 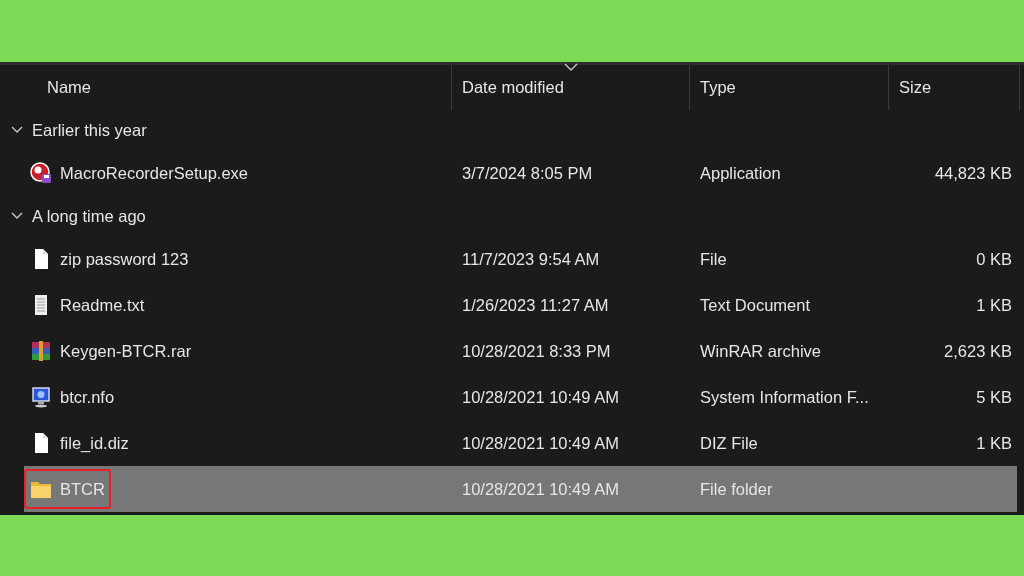 What do you see at coordinates (87, 397) in the screenshot?
I see `file-name: btcr.nfo` at bounding box center [87, 397].